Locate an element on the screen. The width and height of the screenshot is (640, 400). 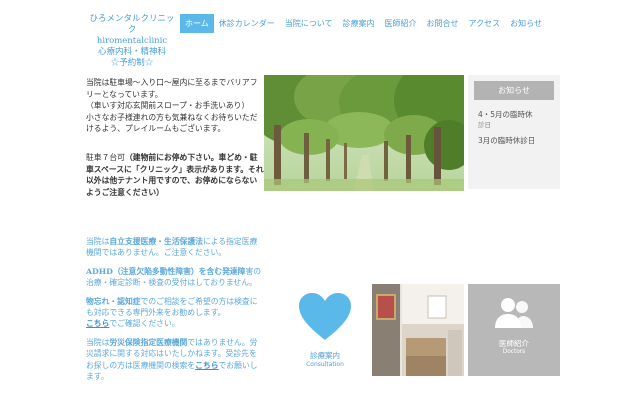
nav-about: 当院について is located at coordinates (309, 23).